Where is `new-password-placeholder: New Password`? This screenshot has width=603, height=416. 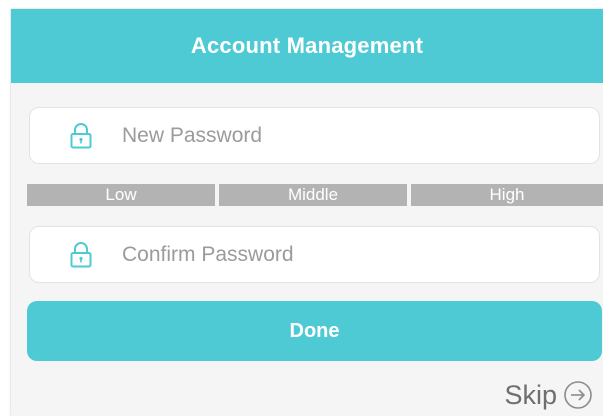 new-password-placeholder: New Password is located at coordinates (192, 135).